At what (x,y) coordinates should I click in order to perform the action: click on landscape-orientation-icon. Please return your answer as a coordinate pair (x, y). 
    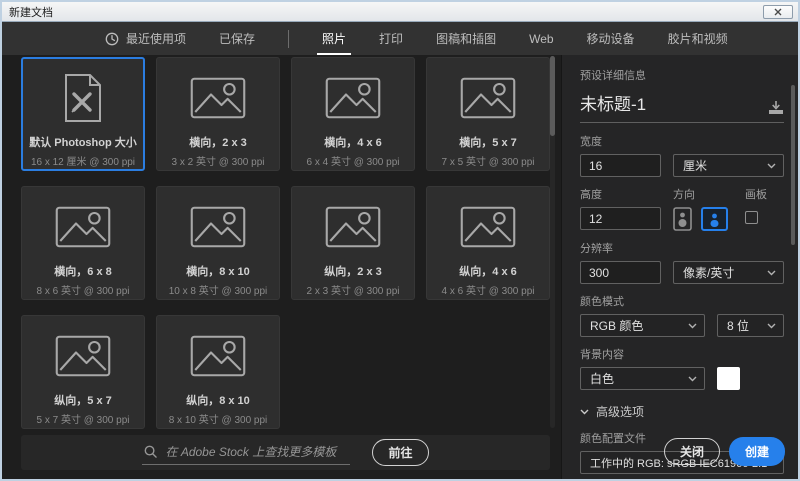
    Looking at the image, I should click on (714, 219).